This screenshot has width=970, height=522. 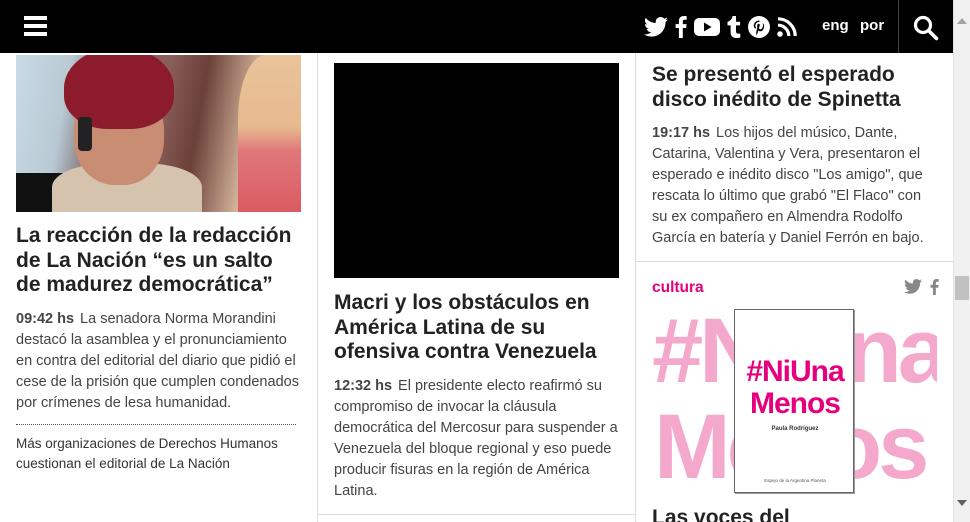 What do you see at coordinates (476, 170) in the screenshot?
I see `video-player` at bounding box center [476, 170].